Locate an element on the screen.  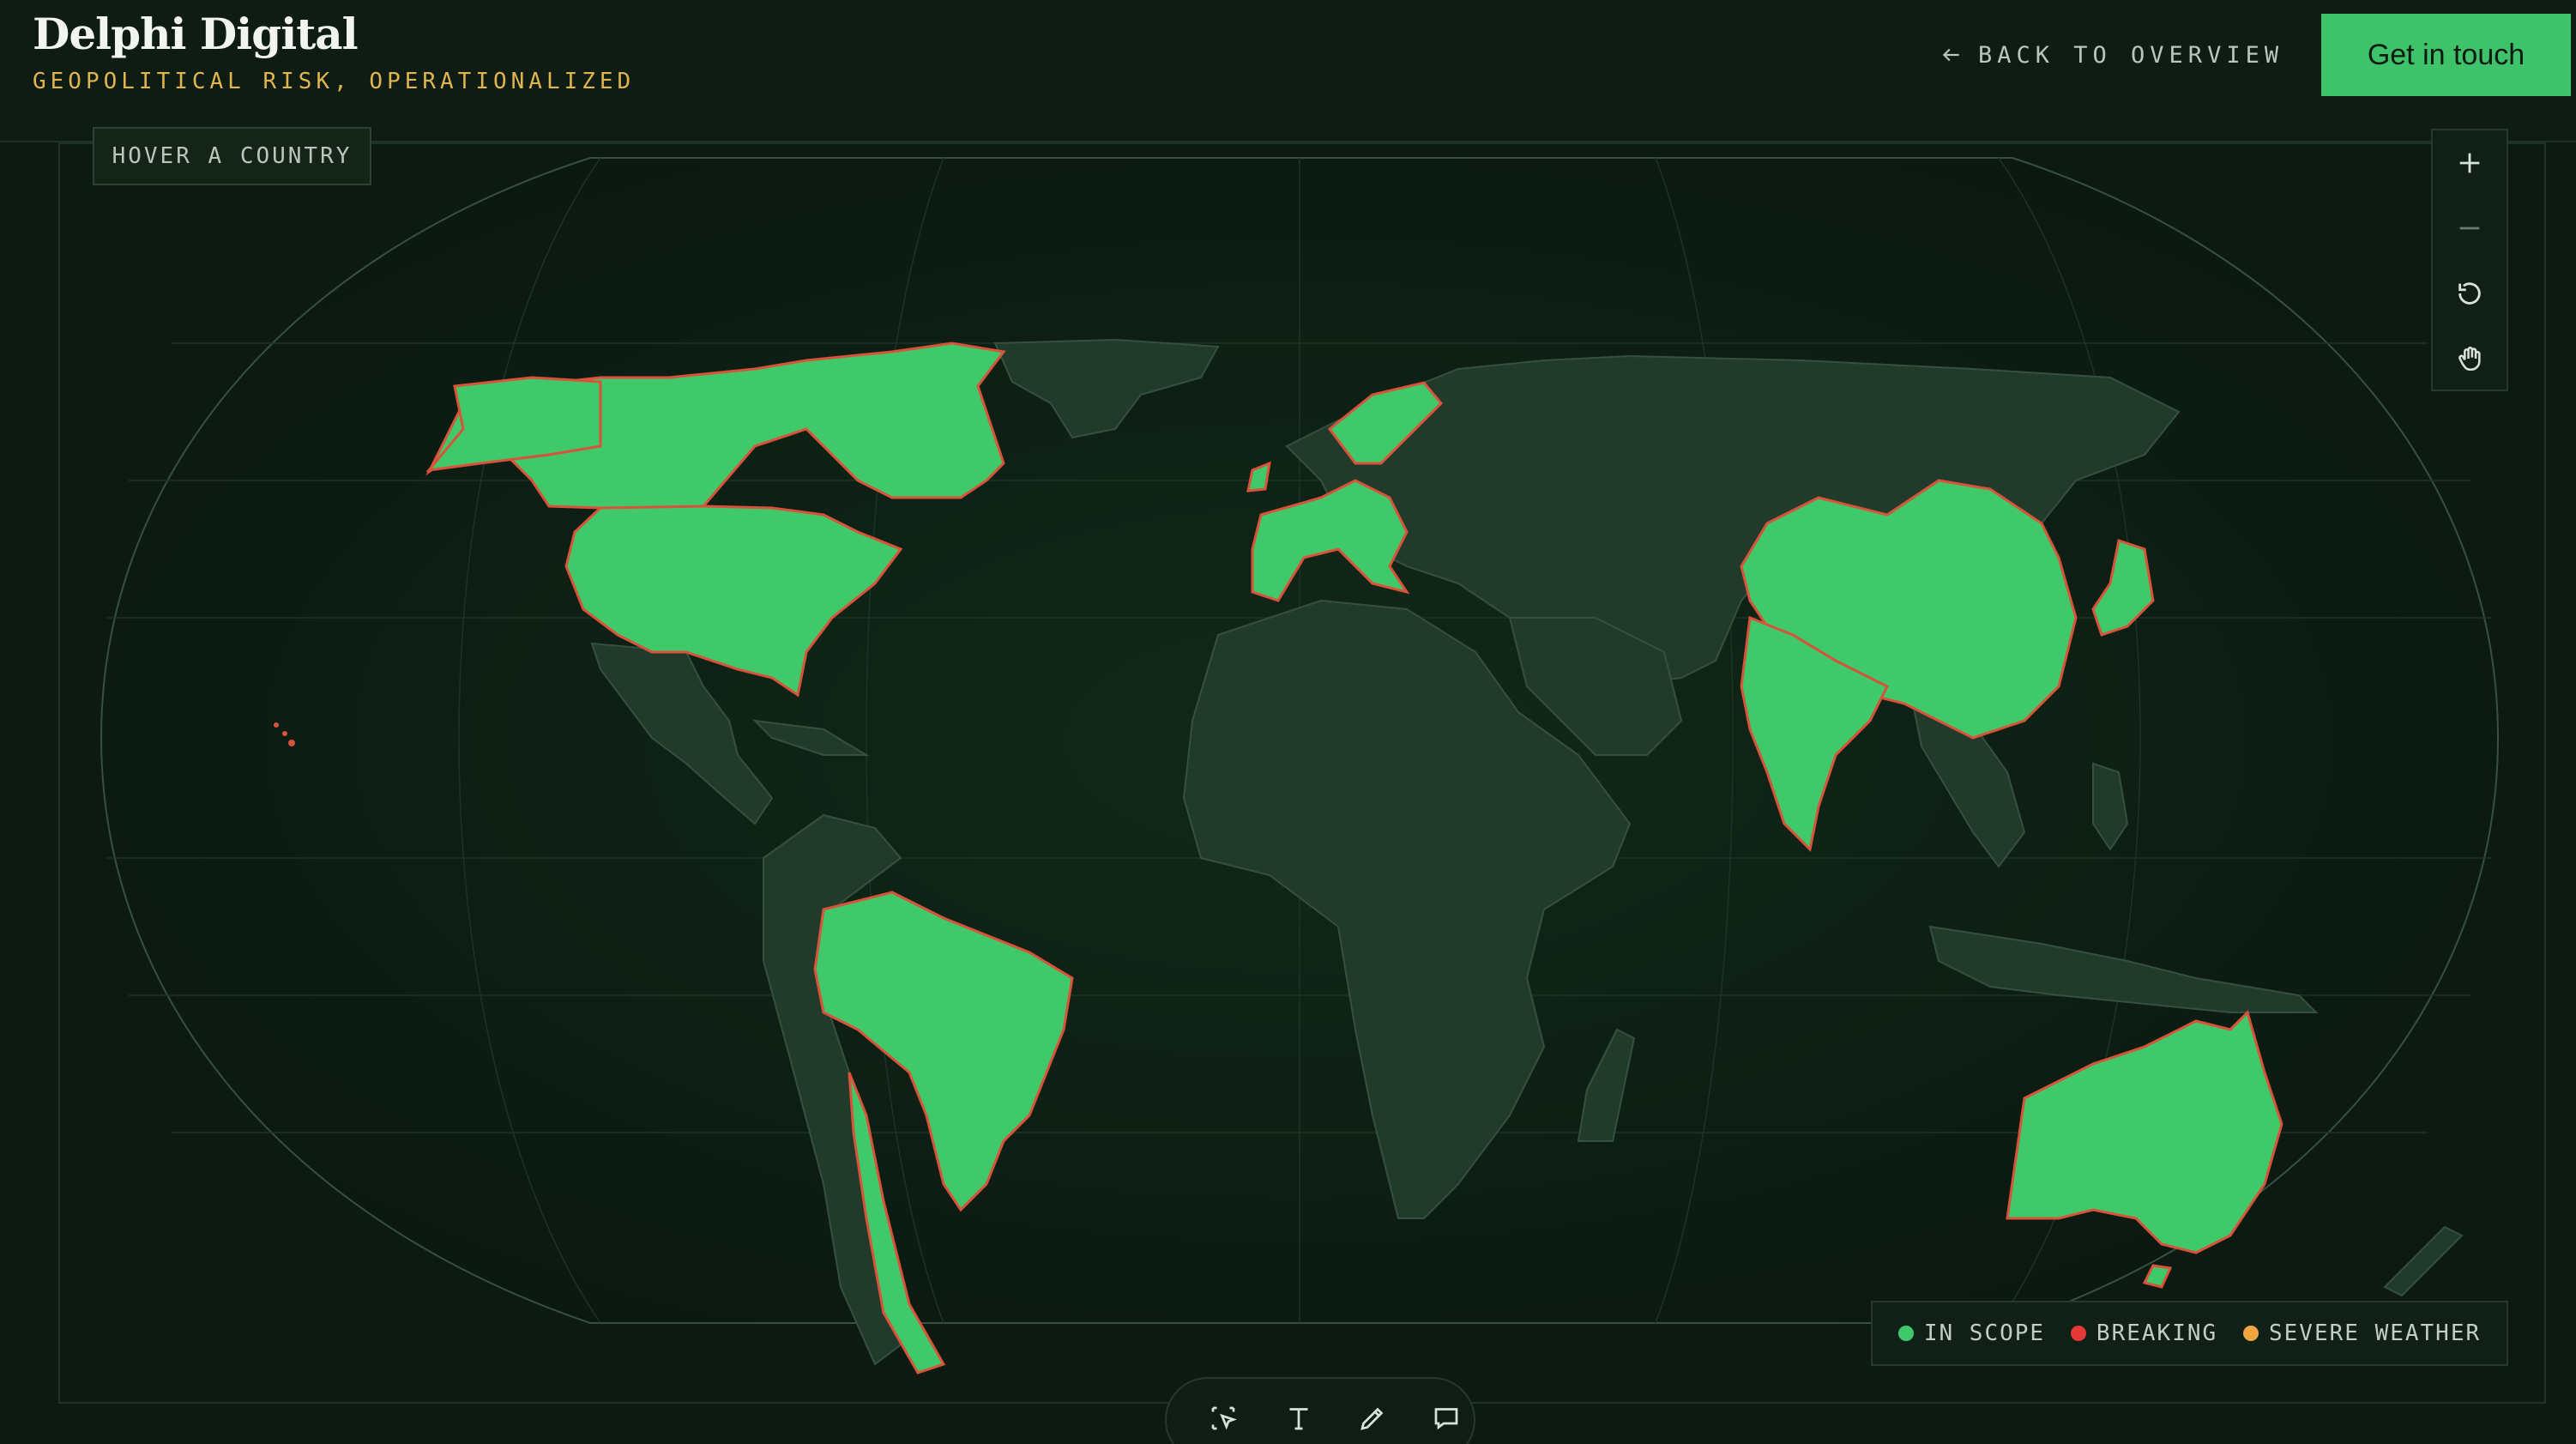
zoom-out-button is located at coordinates (2470, 228).